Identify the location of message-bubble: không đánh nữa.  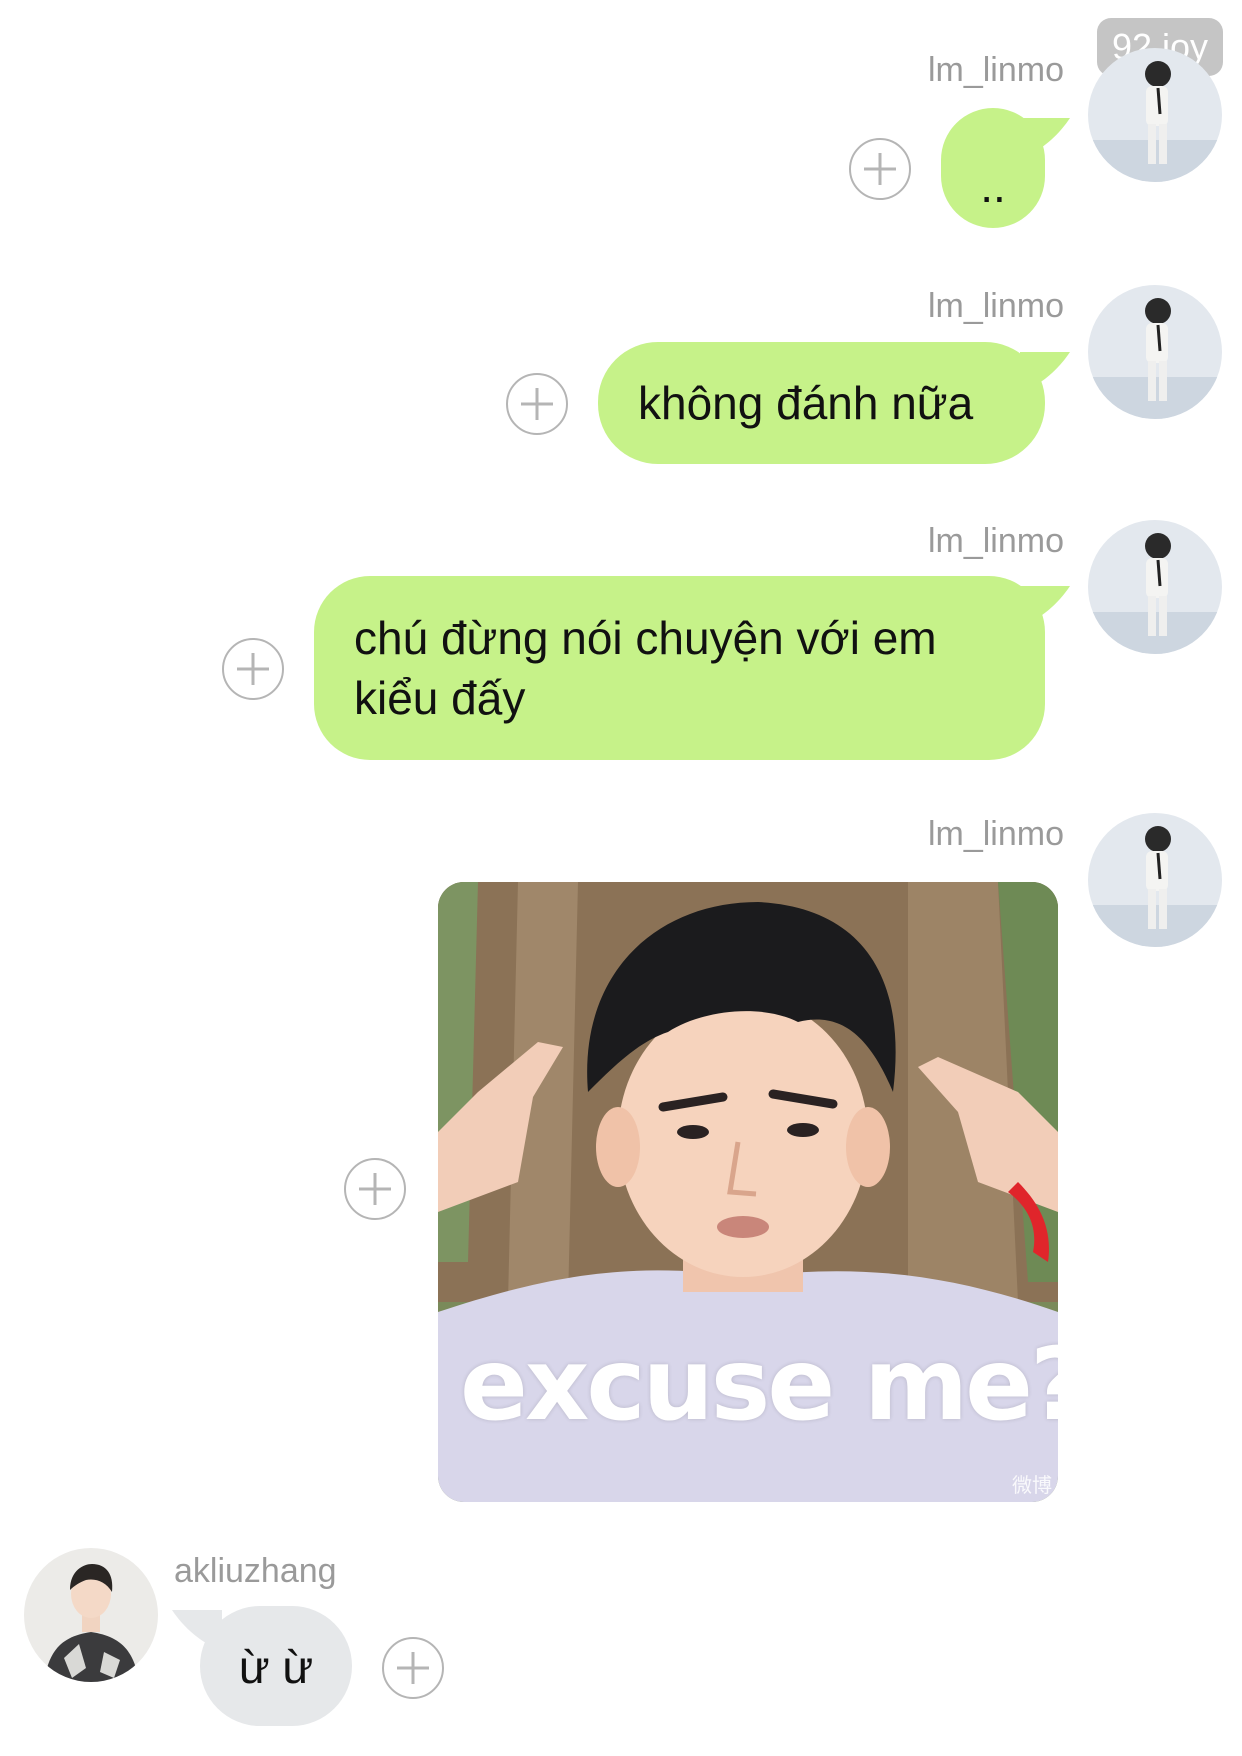
(821, 403).